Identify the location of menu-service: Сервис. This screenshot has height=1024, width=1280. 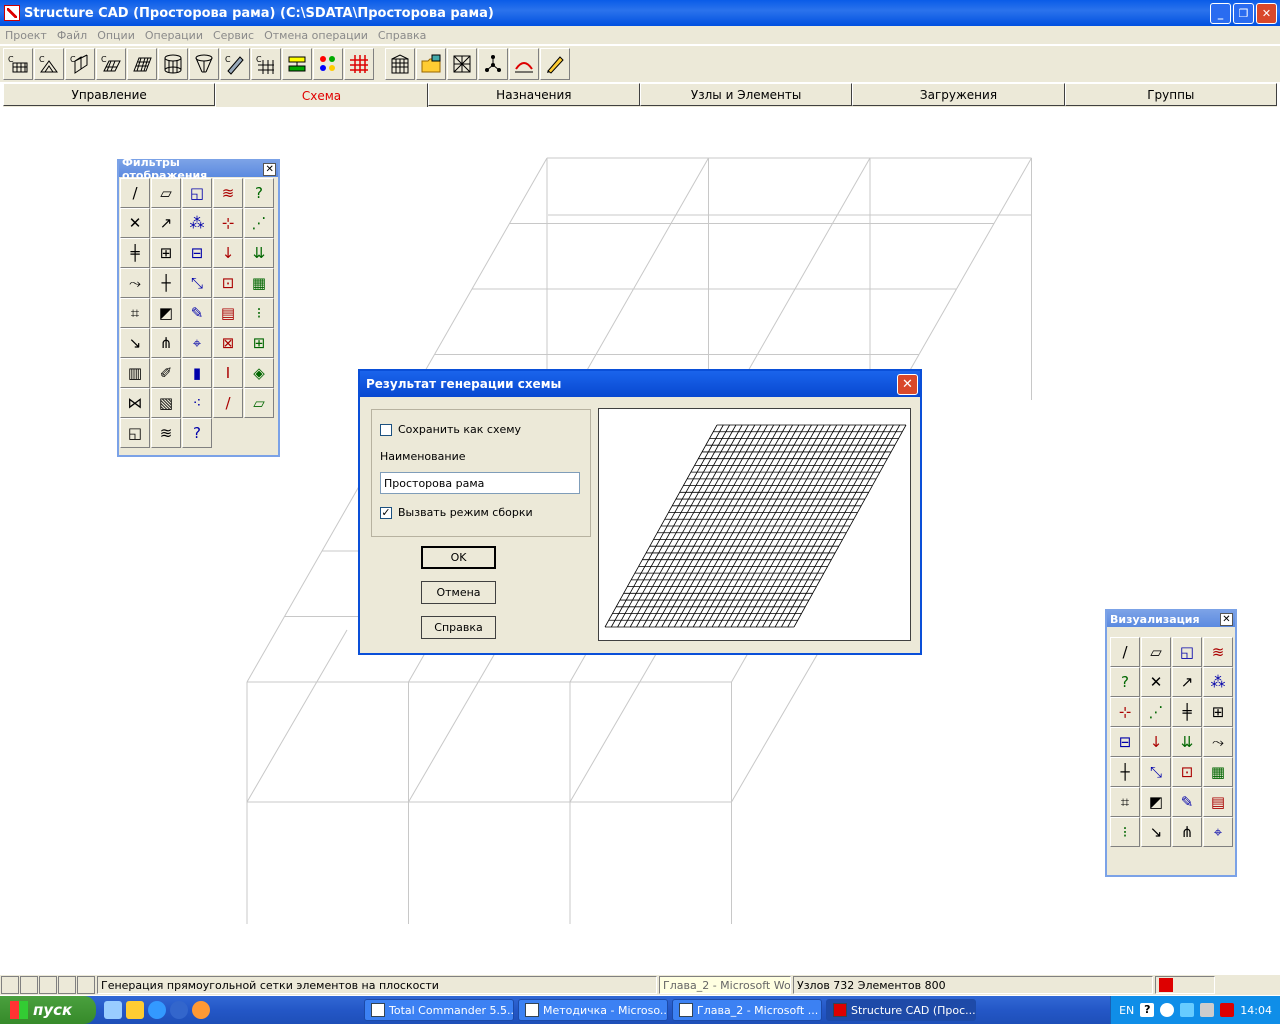
(233, 35).